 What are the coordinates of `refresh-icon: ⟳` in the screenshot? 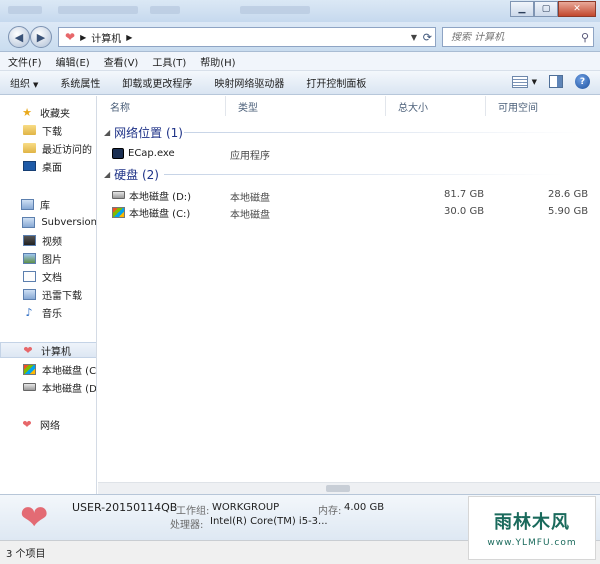 It's located at (427, 37).